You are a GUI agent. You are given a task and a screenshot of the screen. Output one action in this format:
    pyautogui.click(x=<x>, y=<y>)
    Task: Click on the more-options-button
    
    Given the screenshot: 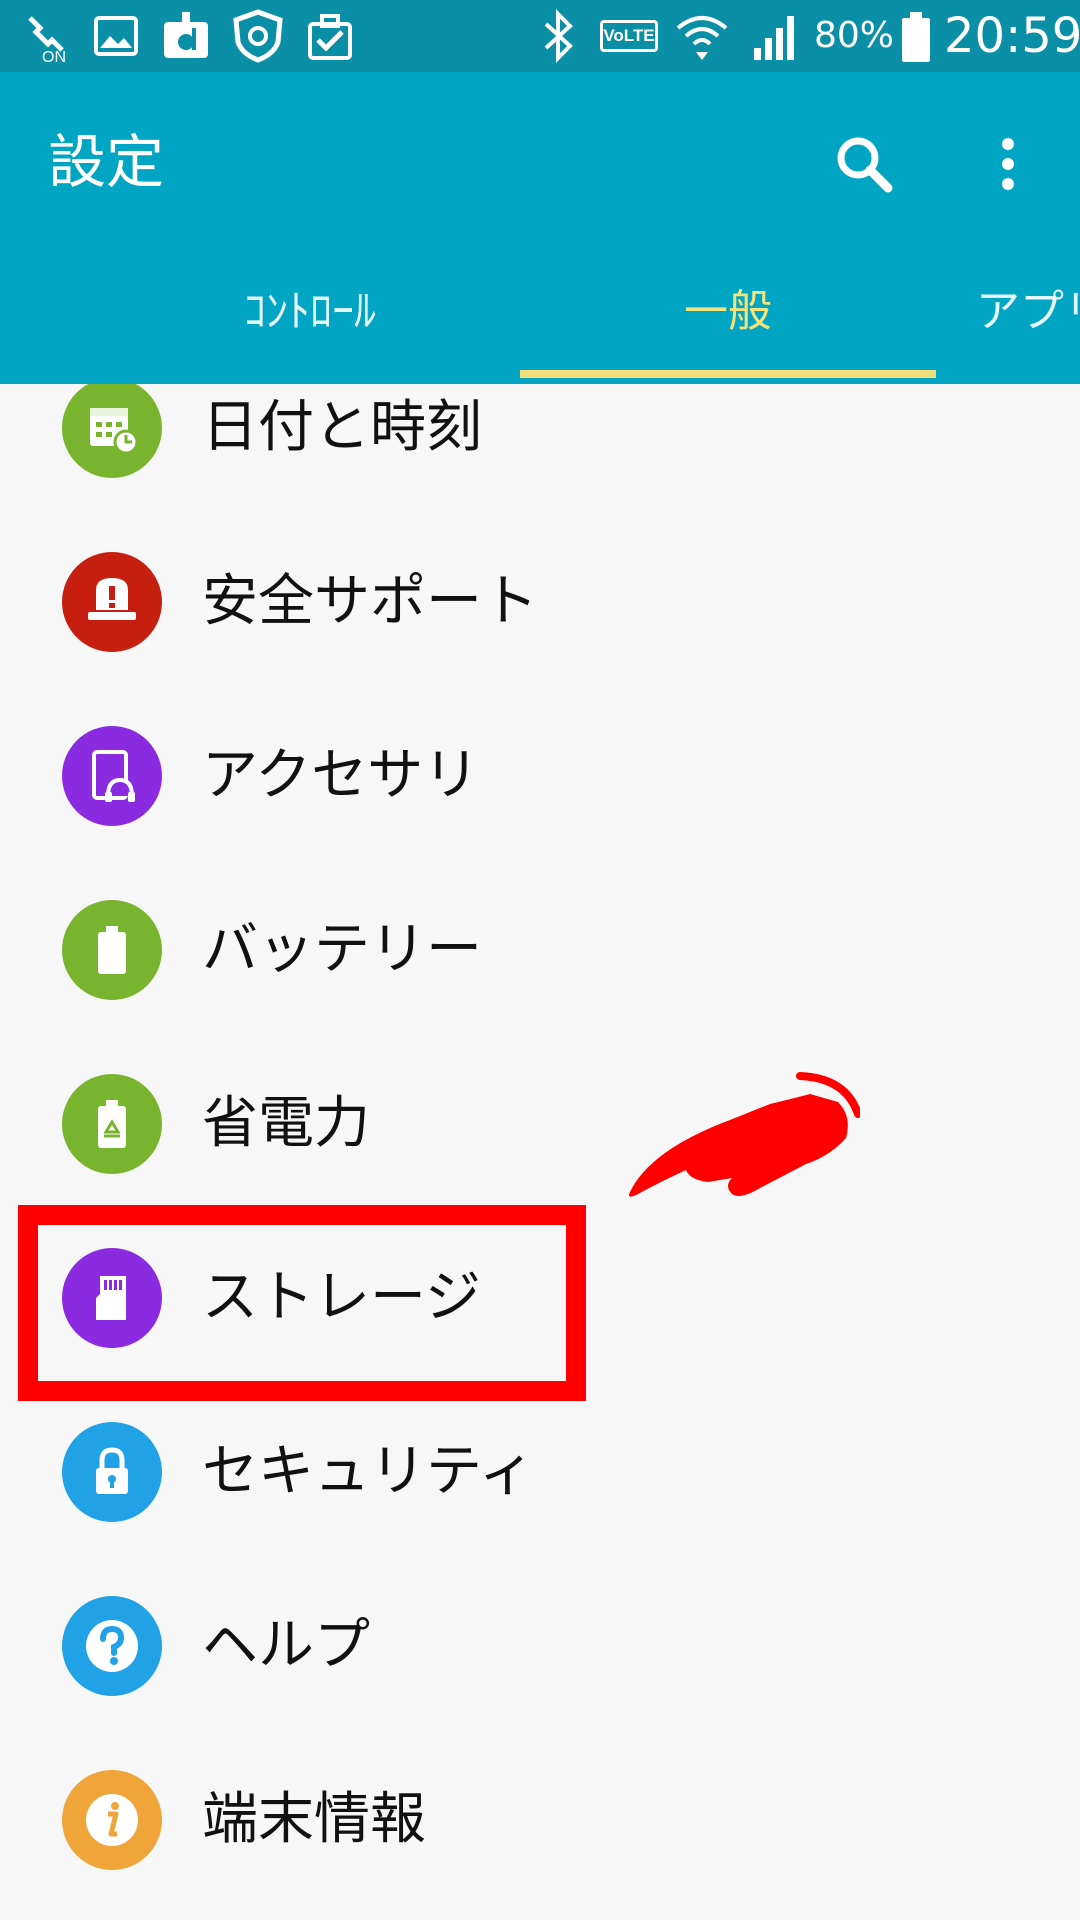 What is the action you would take?
    pyautogui.click(x=1008, y=164)
    